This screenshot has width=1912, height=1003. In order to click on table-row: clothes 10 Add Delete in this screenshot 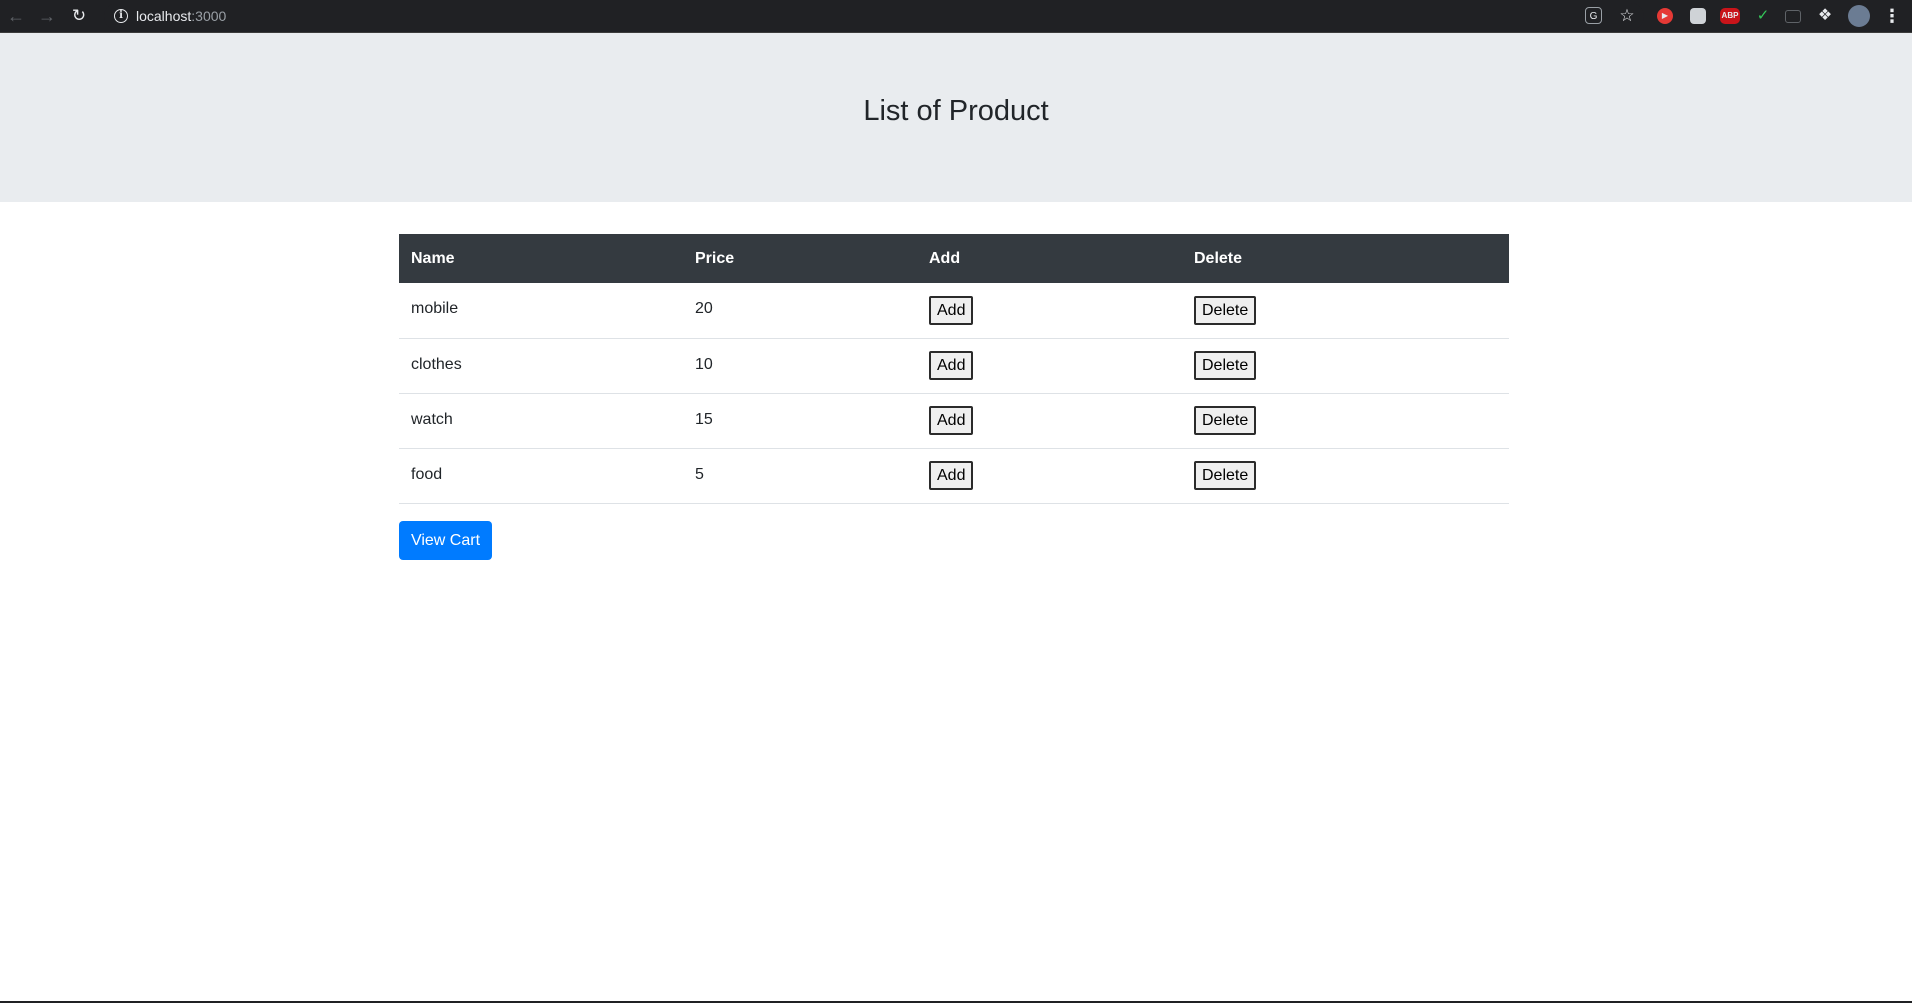, I will do `click(954, 366)`.